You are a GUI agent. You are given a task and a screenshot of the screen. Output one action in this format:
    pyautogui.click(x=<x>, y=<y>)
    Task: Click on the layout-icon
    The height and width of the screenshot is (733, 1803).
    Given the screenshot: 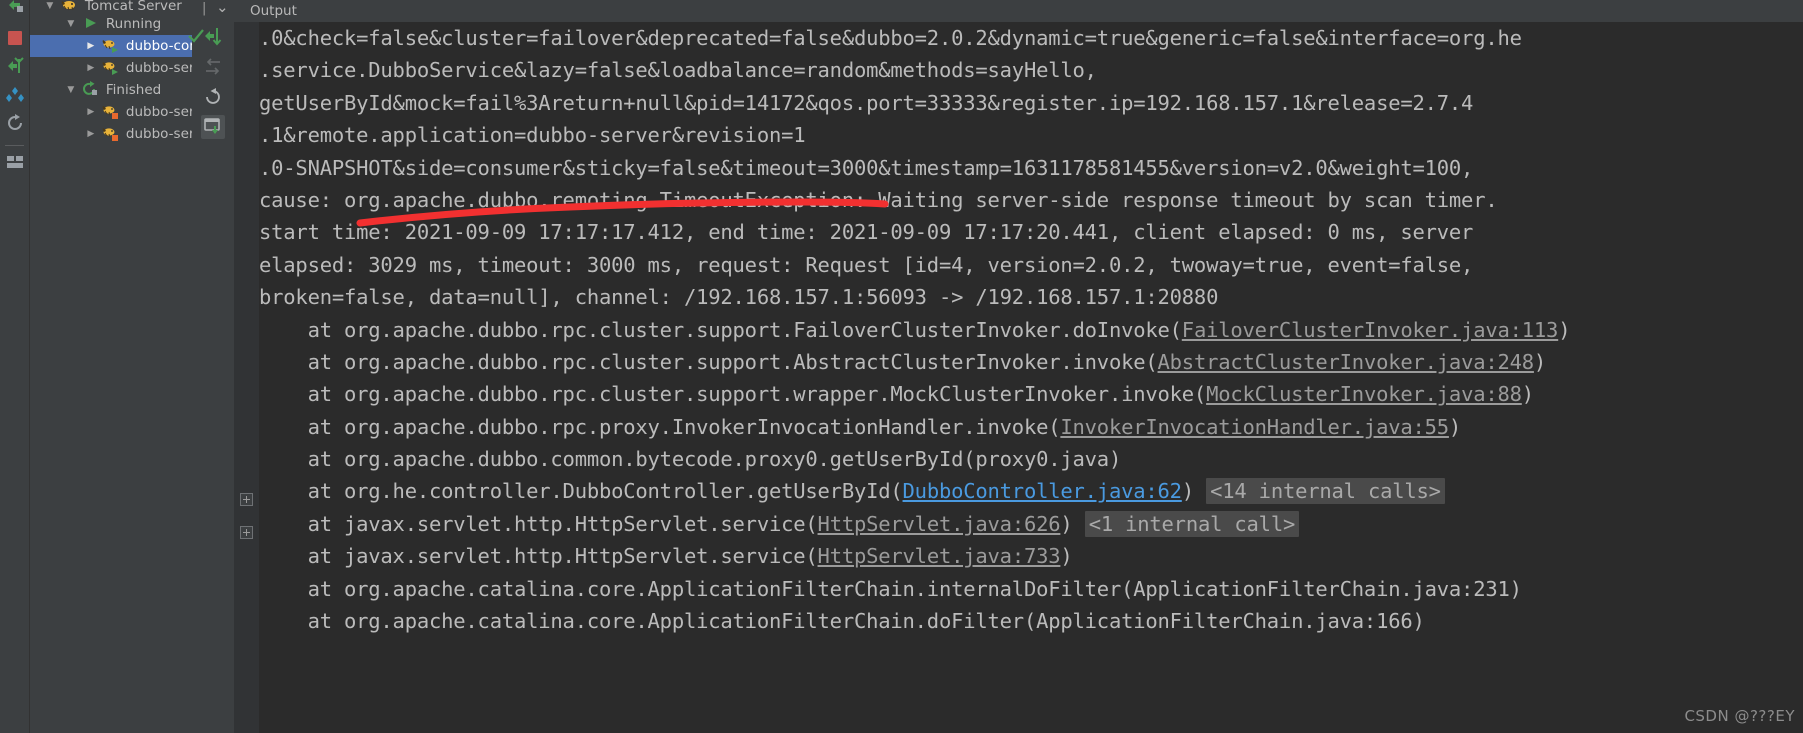 What is the action you would take?
    pyautogui.click(x=15, y=162)
    